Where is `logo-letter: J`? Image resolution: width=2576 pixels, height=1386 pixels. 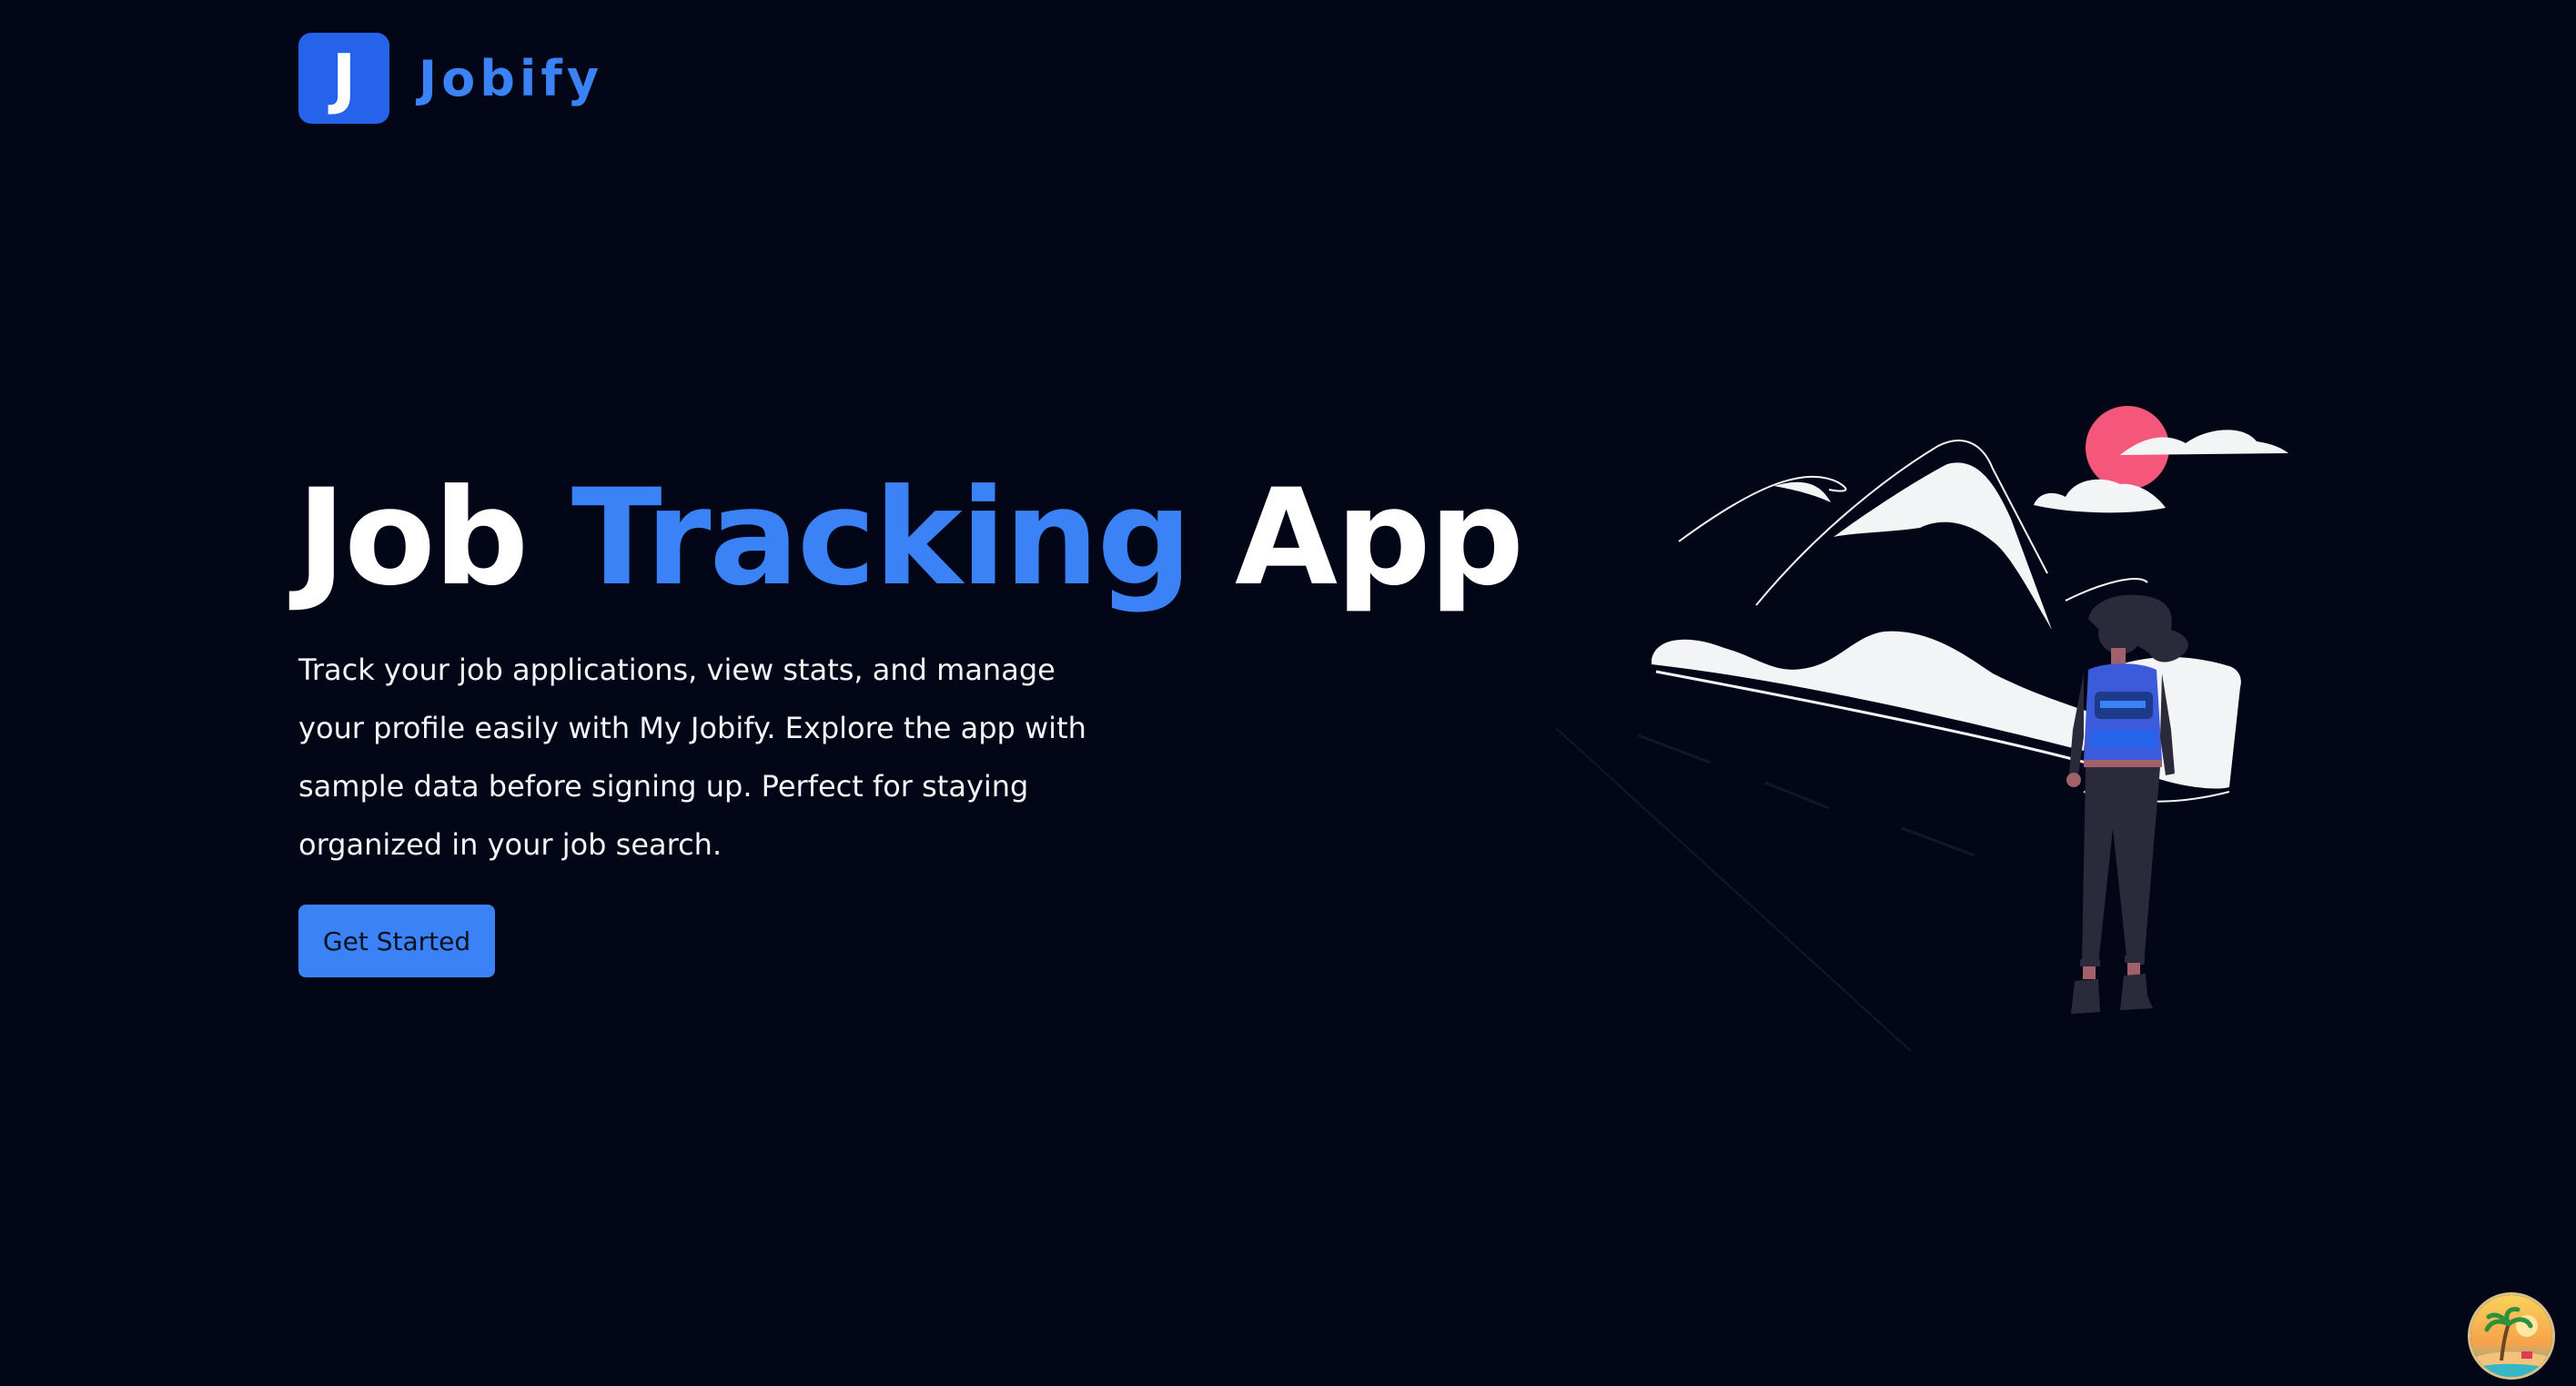
logo-letter: J is located at coordinates (344, 78).